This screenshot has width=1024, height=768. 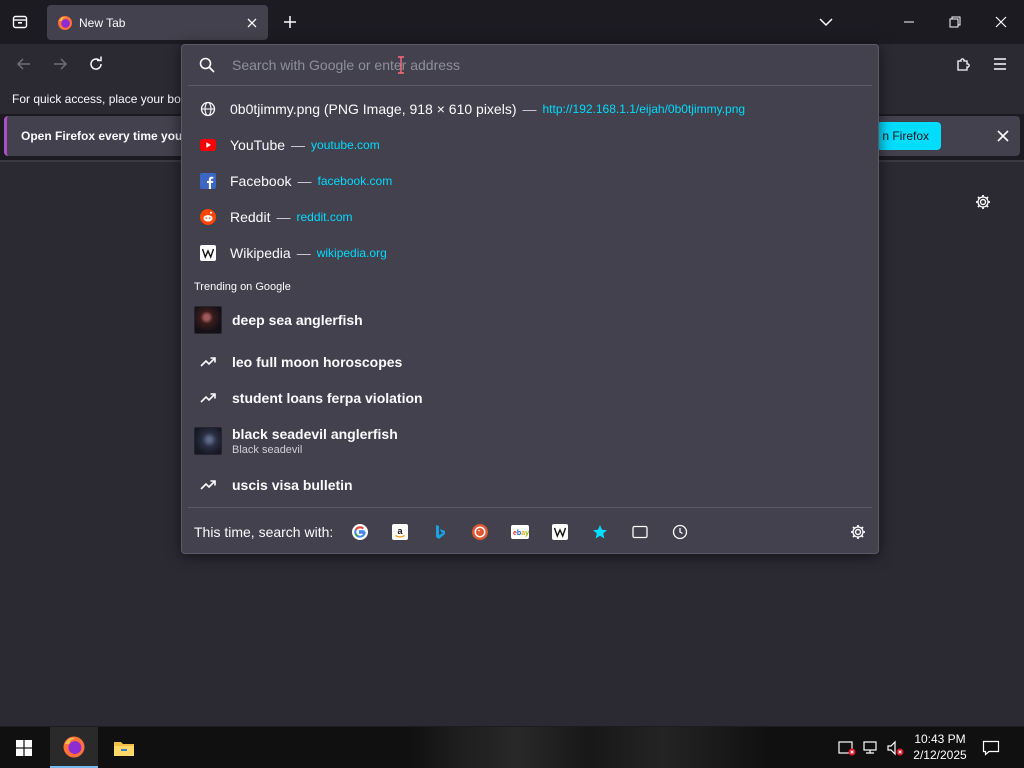 What do you see at coordinates (351, 253) in the screenshot?
I see `result-url: wikipedia.org` at bounding box center [351, 253].